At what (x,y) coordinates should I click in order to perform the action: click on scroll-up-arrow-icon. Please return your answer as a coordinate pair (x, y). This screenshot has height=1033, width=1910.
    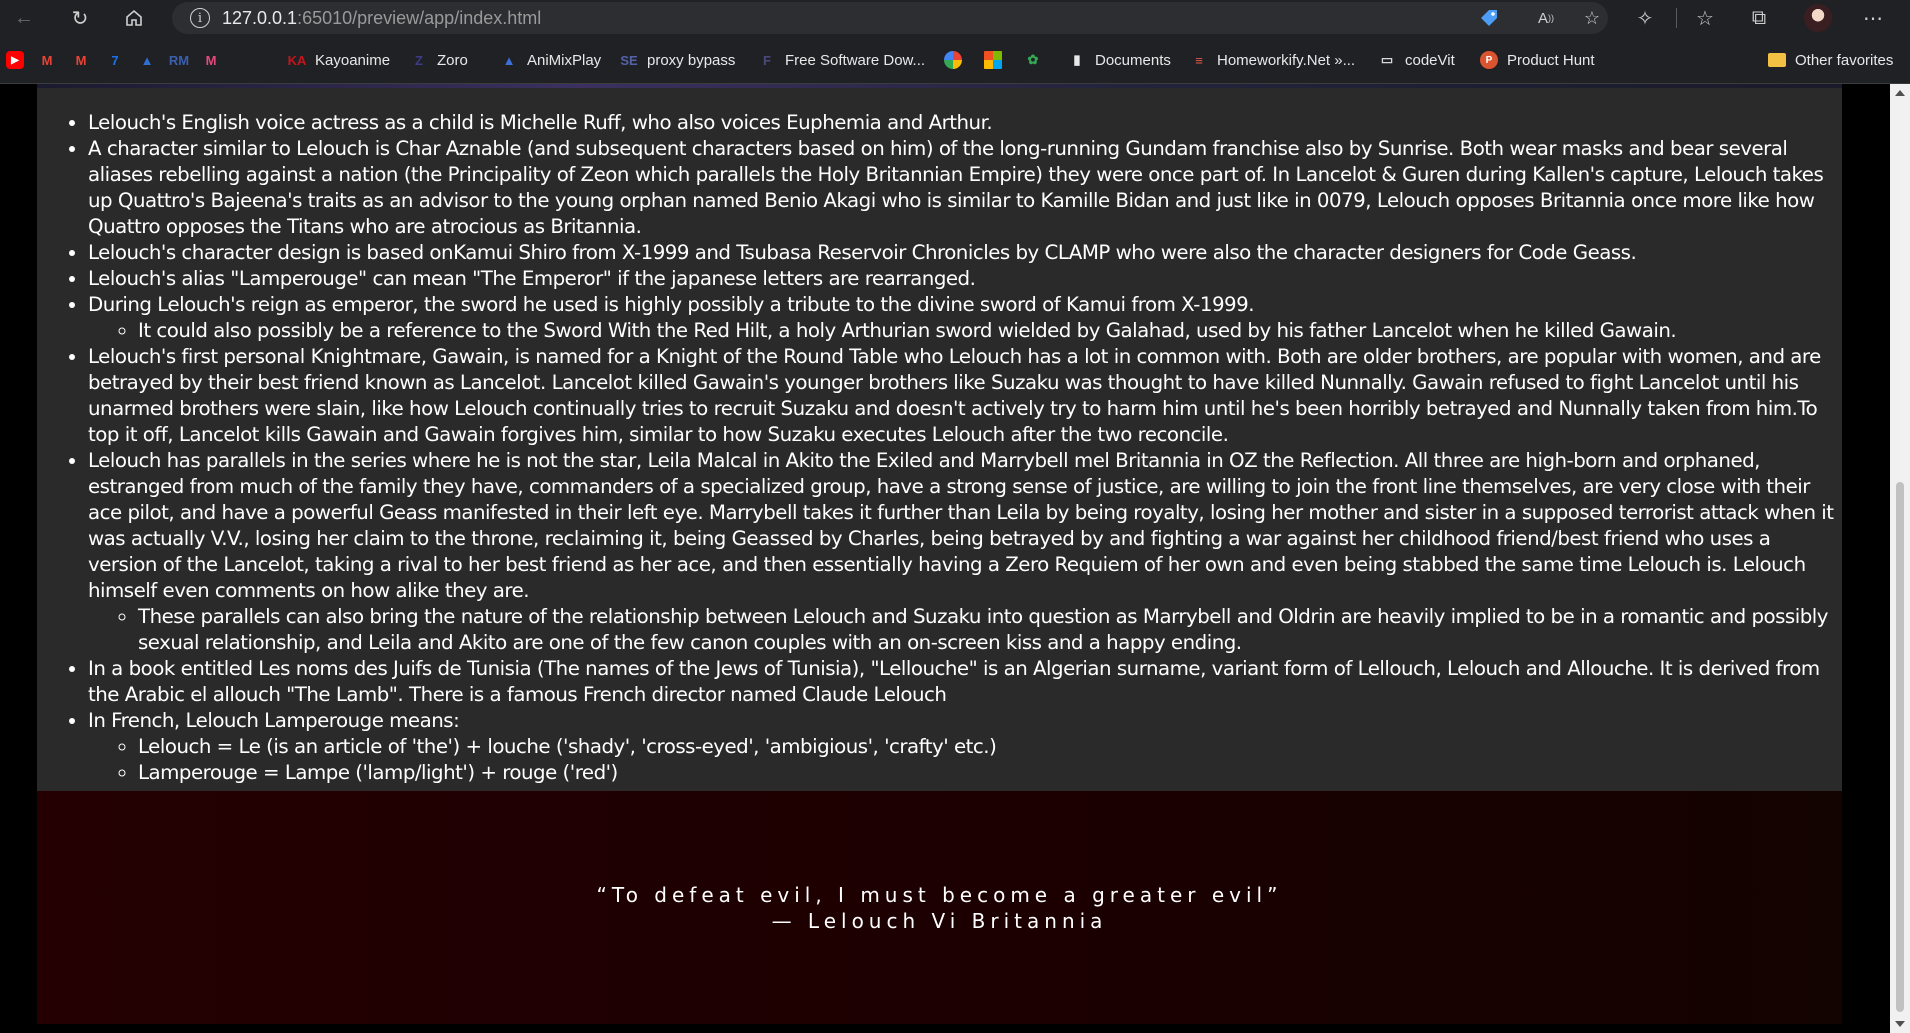
    Looking at the image, I should click on (1900, 93).